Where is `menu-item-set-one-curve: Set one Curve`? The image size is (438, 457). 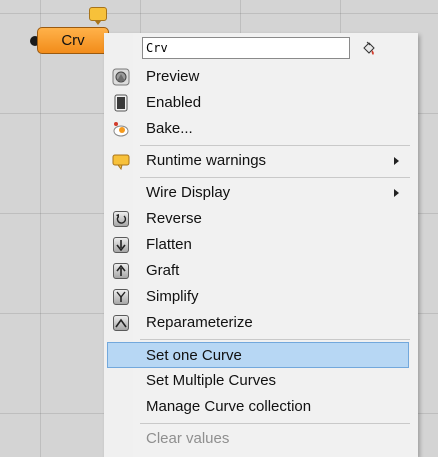 menu-item-set-one-curve: Set one Curve is located at coordinates (258, 355).